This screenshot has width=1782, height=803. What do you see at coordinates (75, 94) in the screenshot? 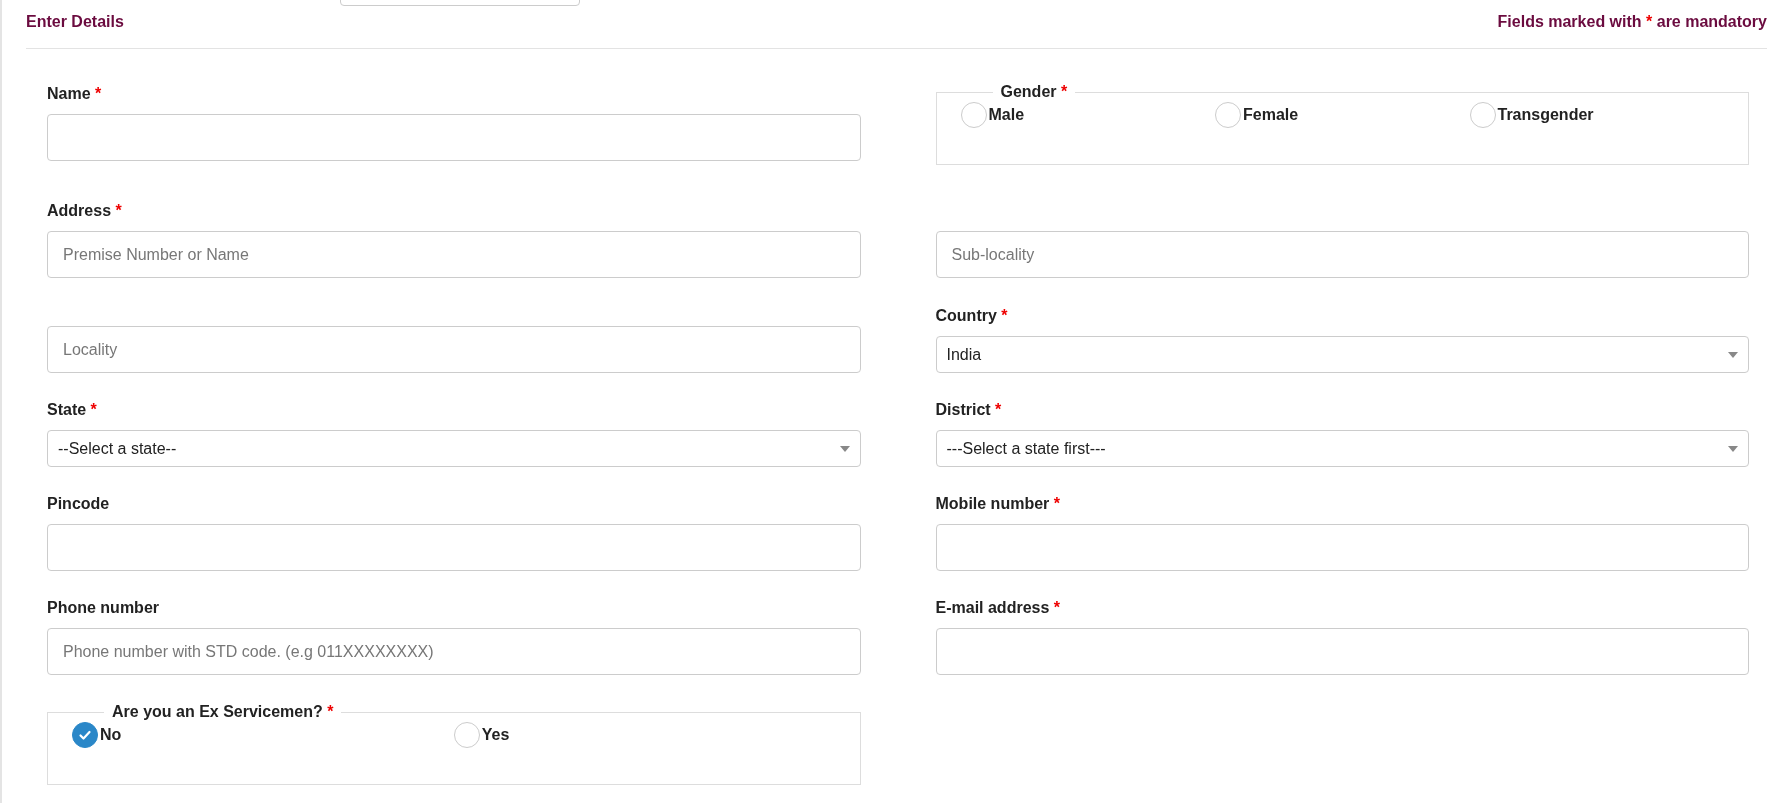
I see `field-label: Name *` at bounding box center [75, 94].